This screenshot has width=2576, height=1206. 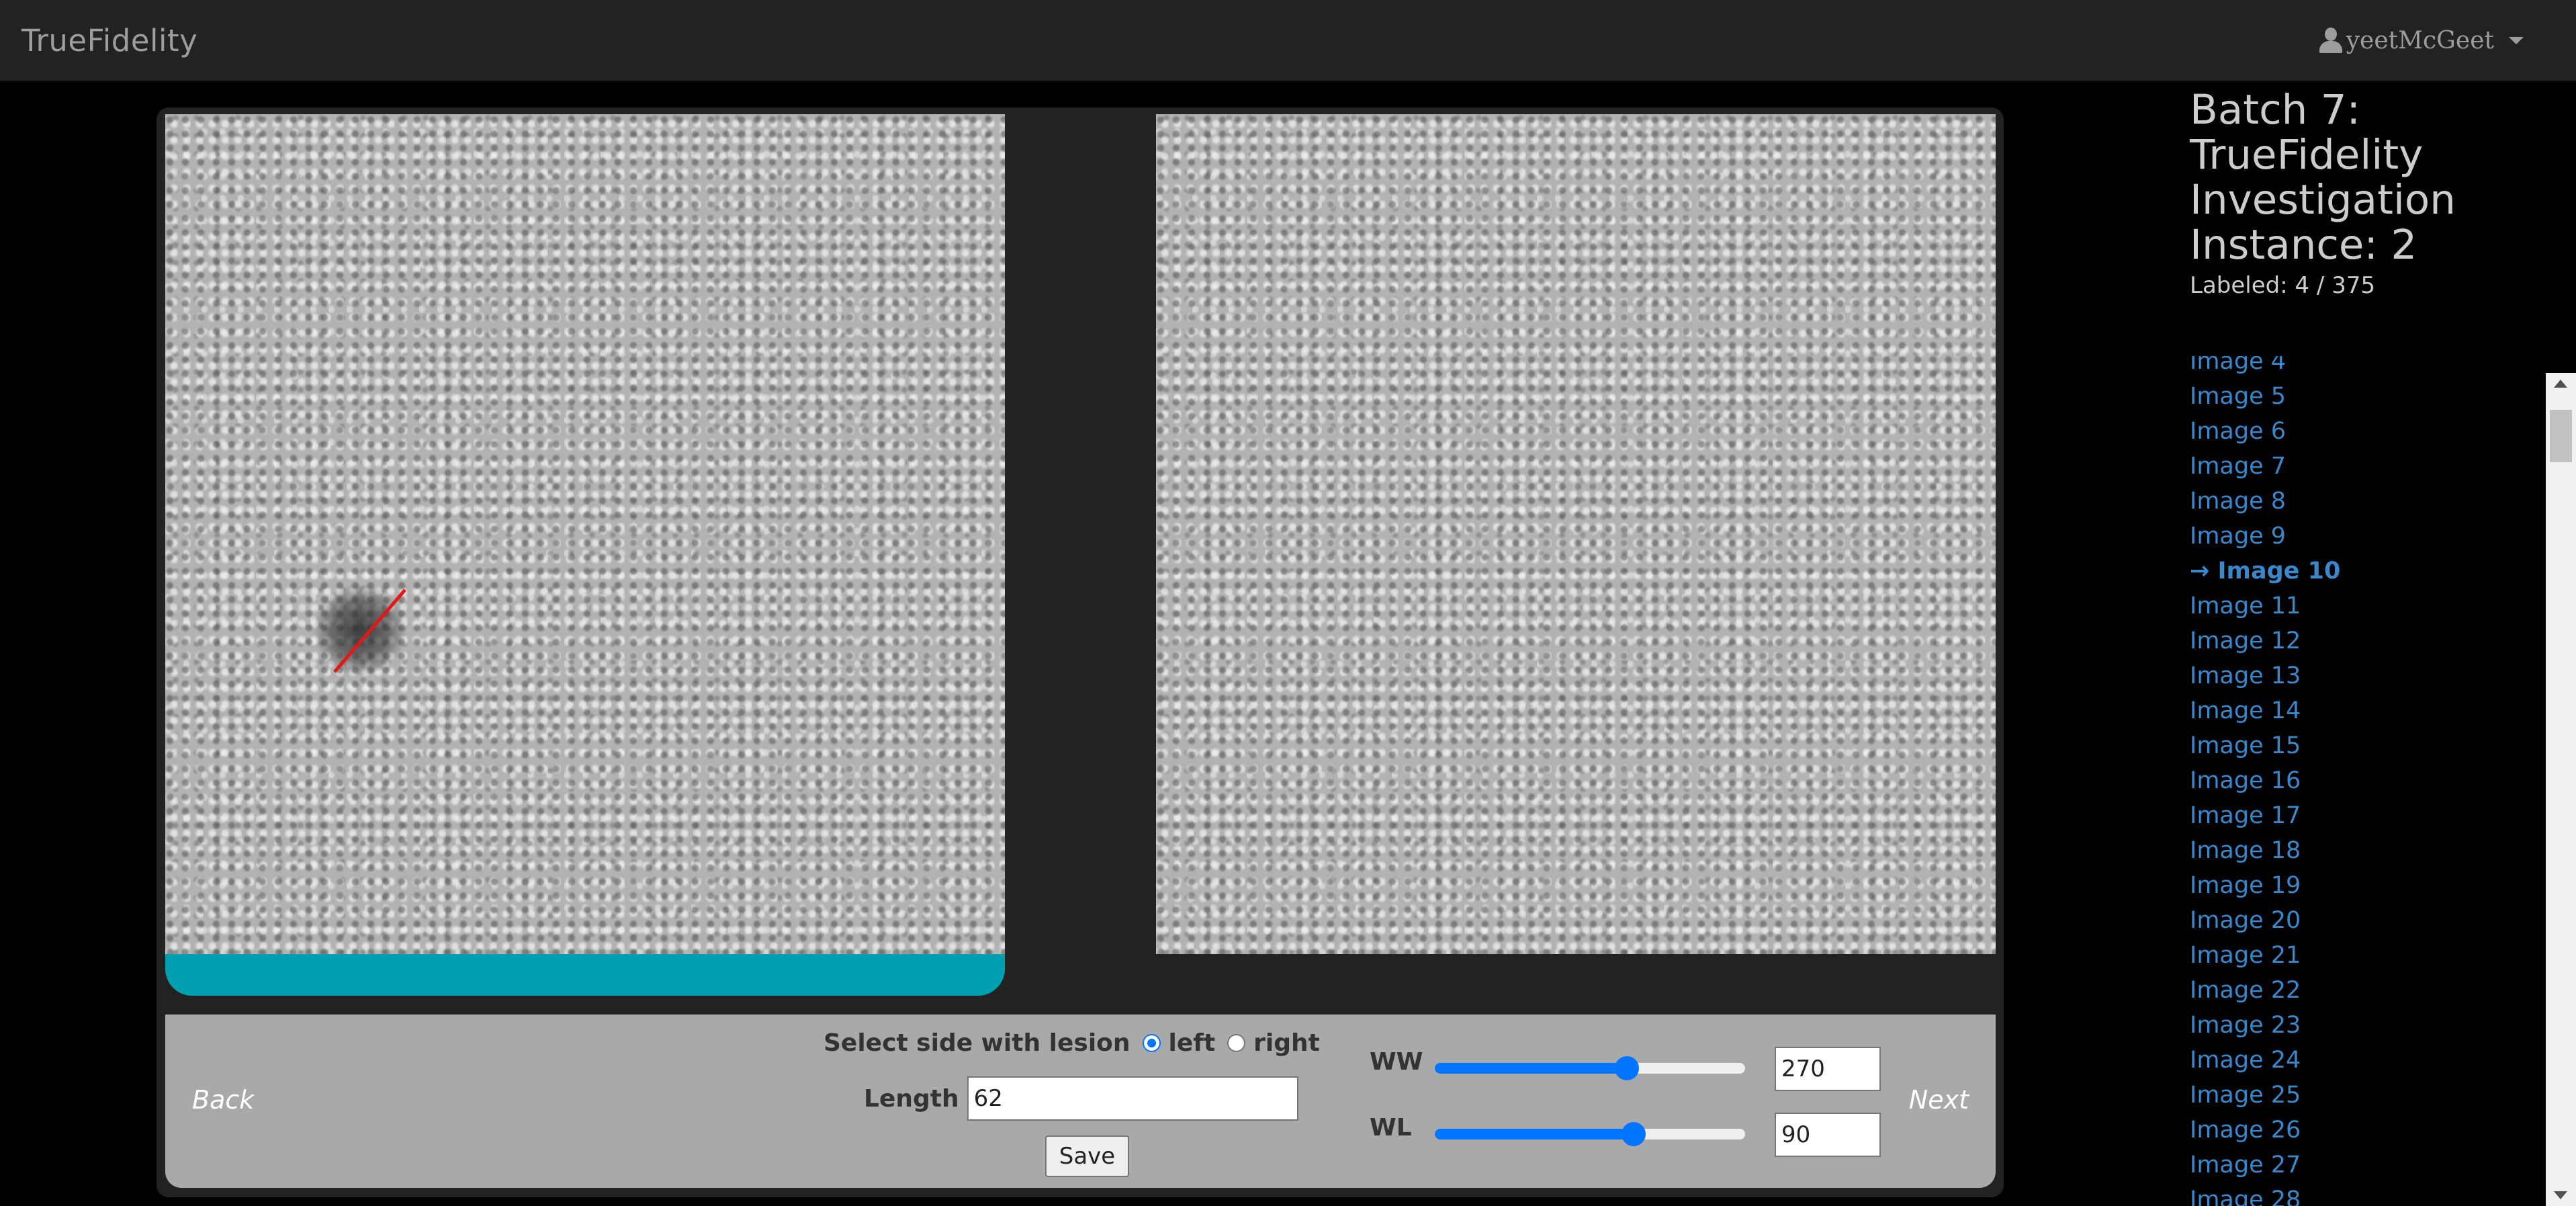 What do you see at coordinates (911, 1098) in the screenshot?
I see `length-label: Length` at bounding box center [911, 1098].